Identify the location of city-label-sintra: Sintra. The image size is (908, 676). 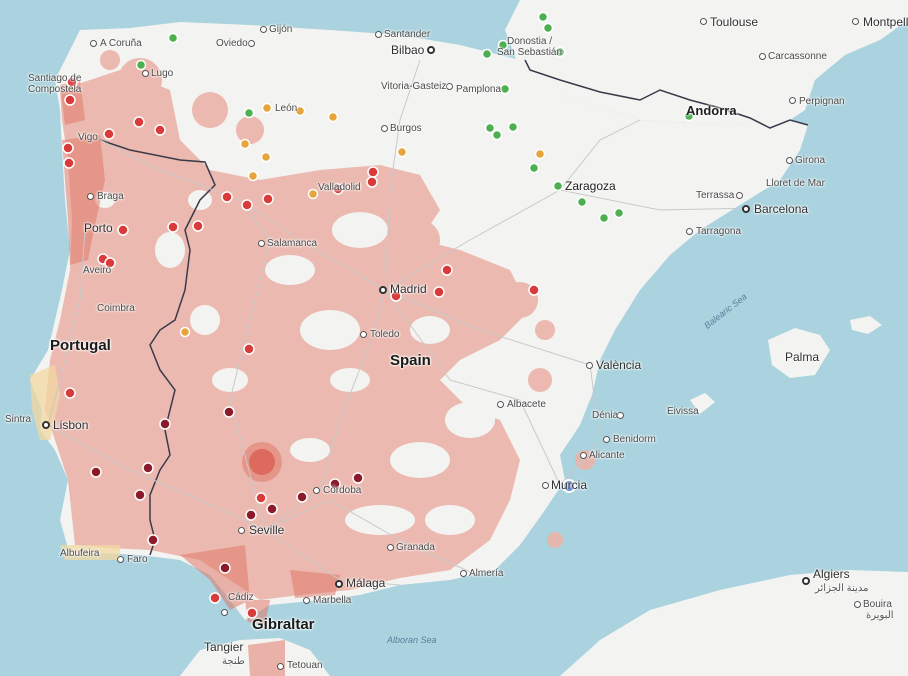
(18, 420).